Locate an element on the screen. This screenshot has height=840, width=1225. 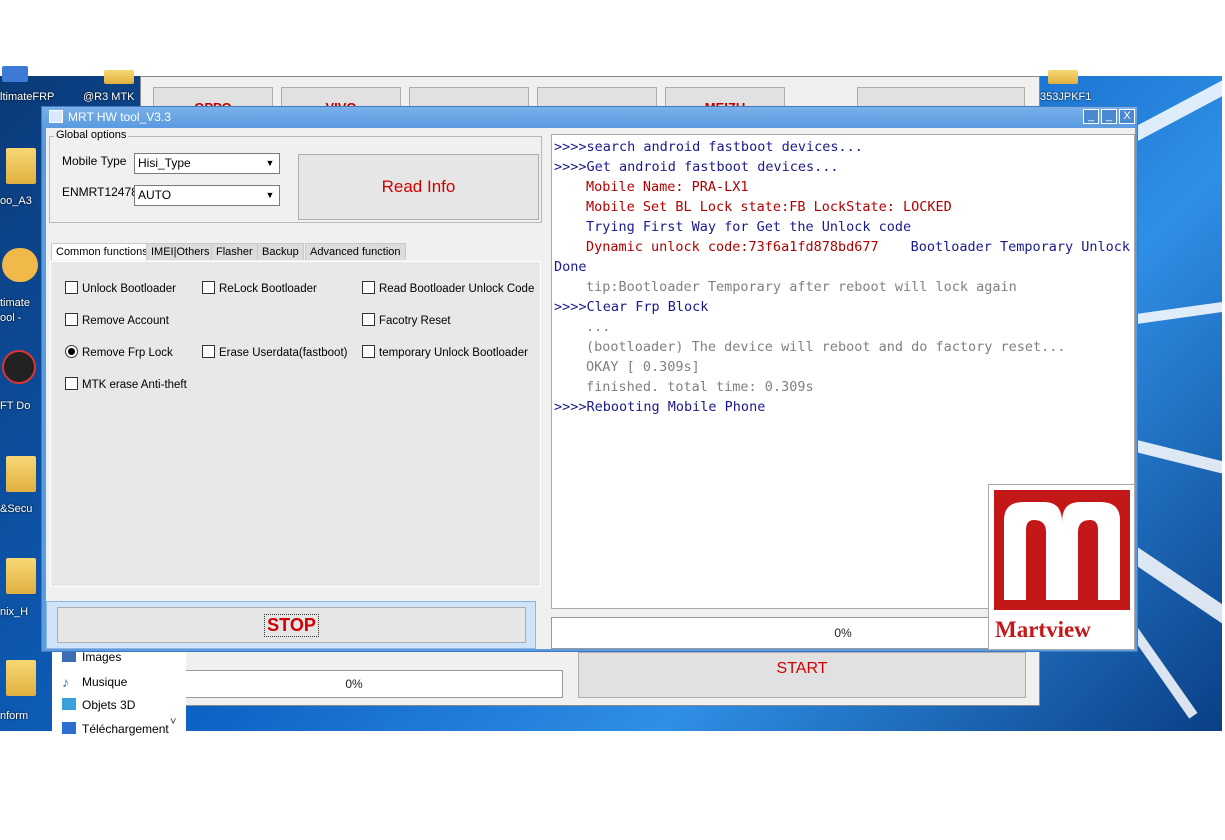
explorer-item-label: Objets 3D is located at coordinates (109, 705).